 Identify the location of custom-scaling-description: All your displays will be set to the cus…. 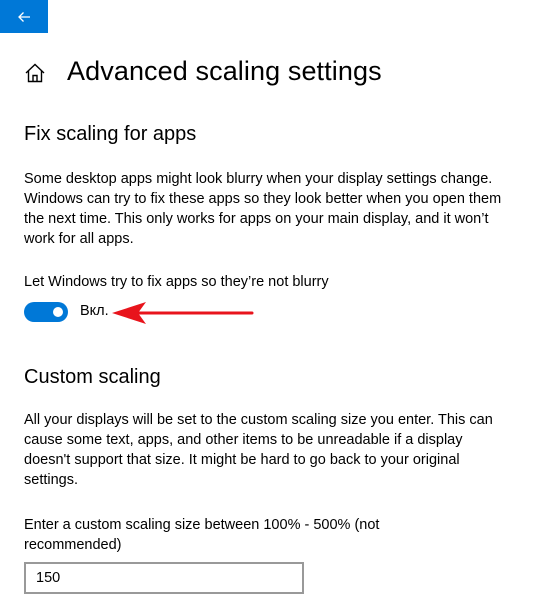
(258, 450).